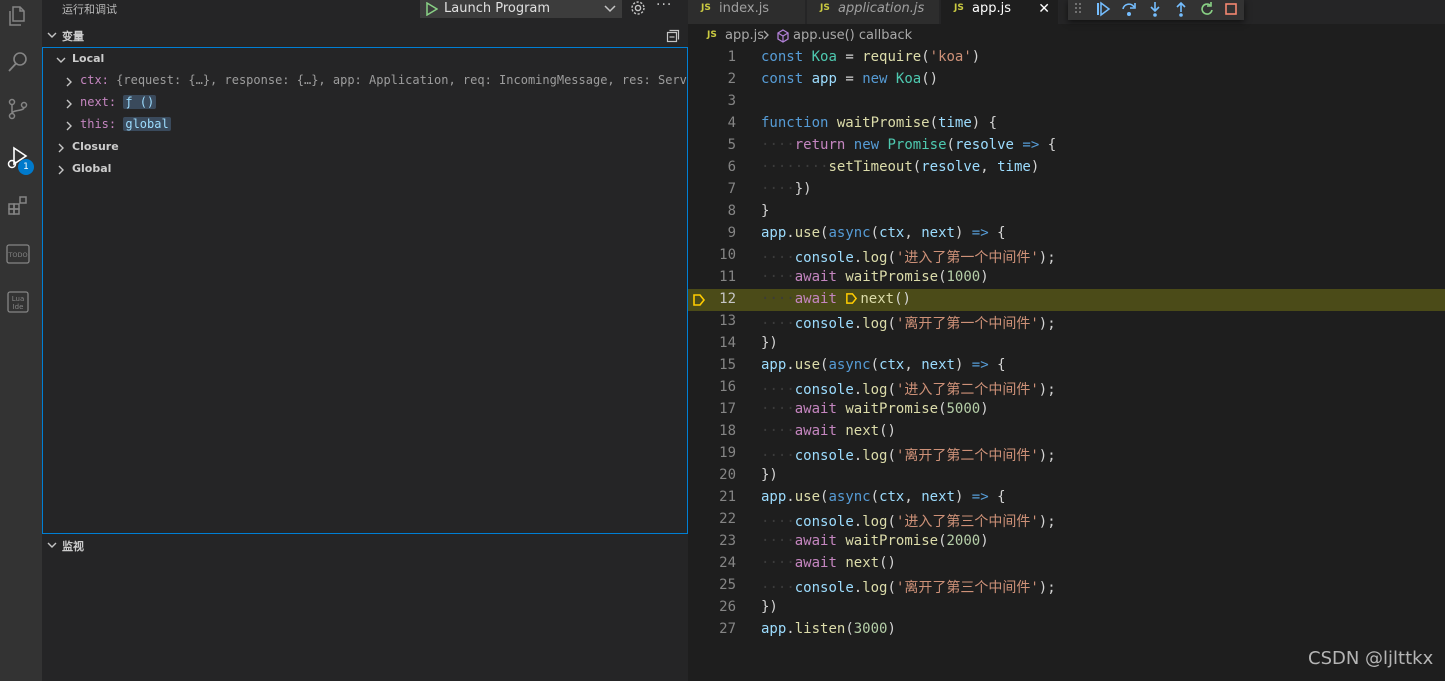  What do you see at coordinates (1129, 10) in the screenshot?
I see `step-over-icon` at bounding box center [1129, 10].